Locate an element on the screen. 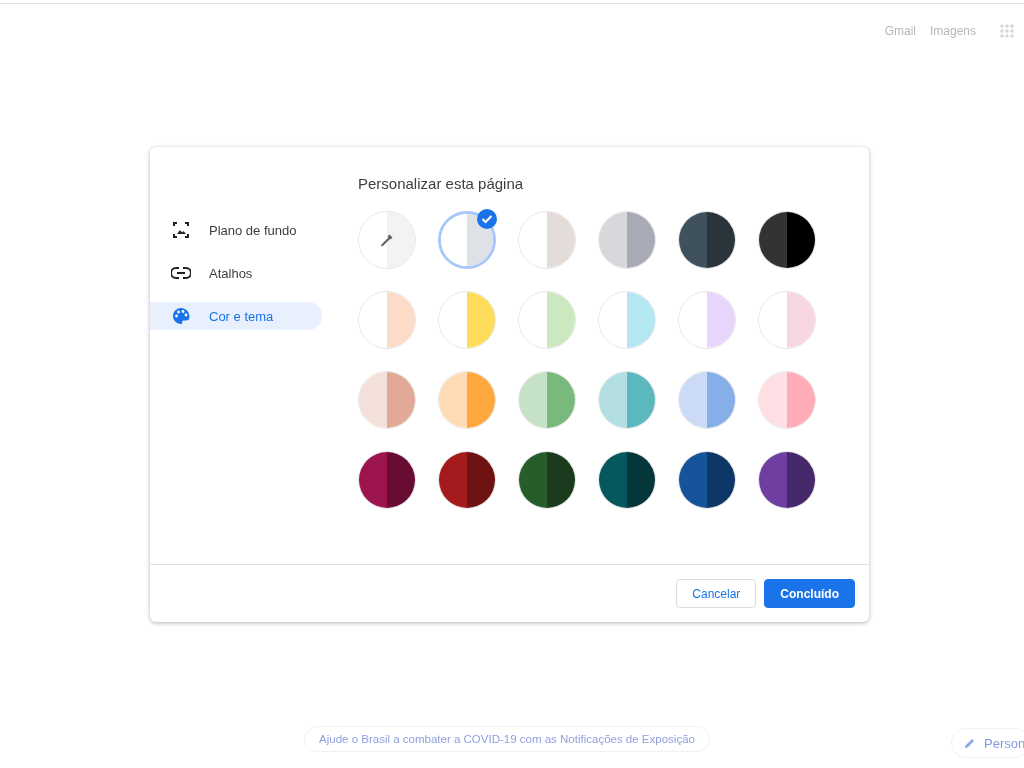  dialog-title: Personalizar esta página is located at coordinates (441, 184).